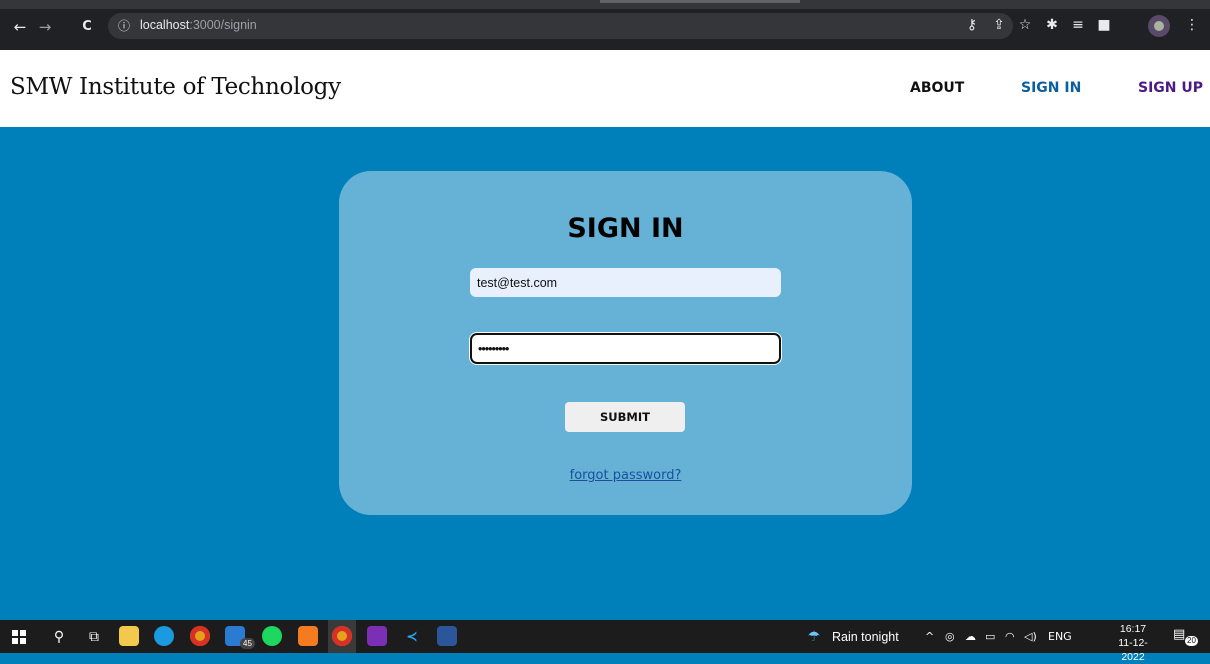 This screenshot has height=664, width=1210. What do you see at coordinates (1192, 25) in the screenshot?
I see `menu-icon: ⋮` at bounding box center [1192, 25].